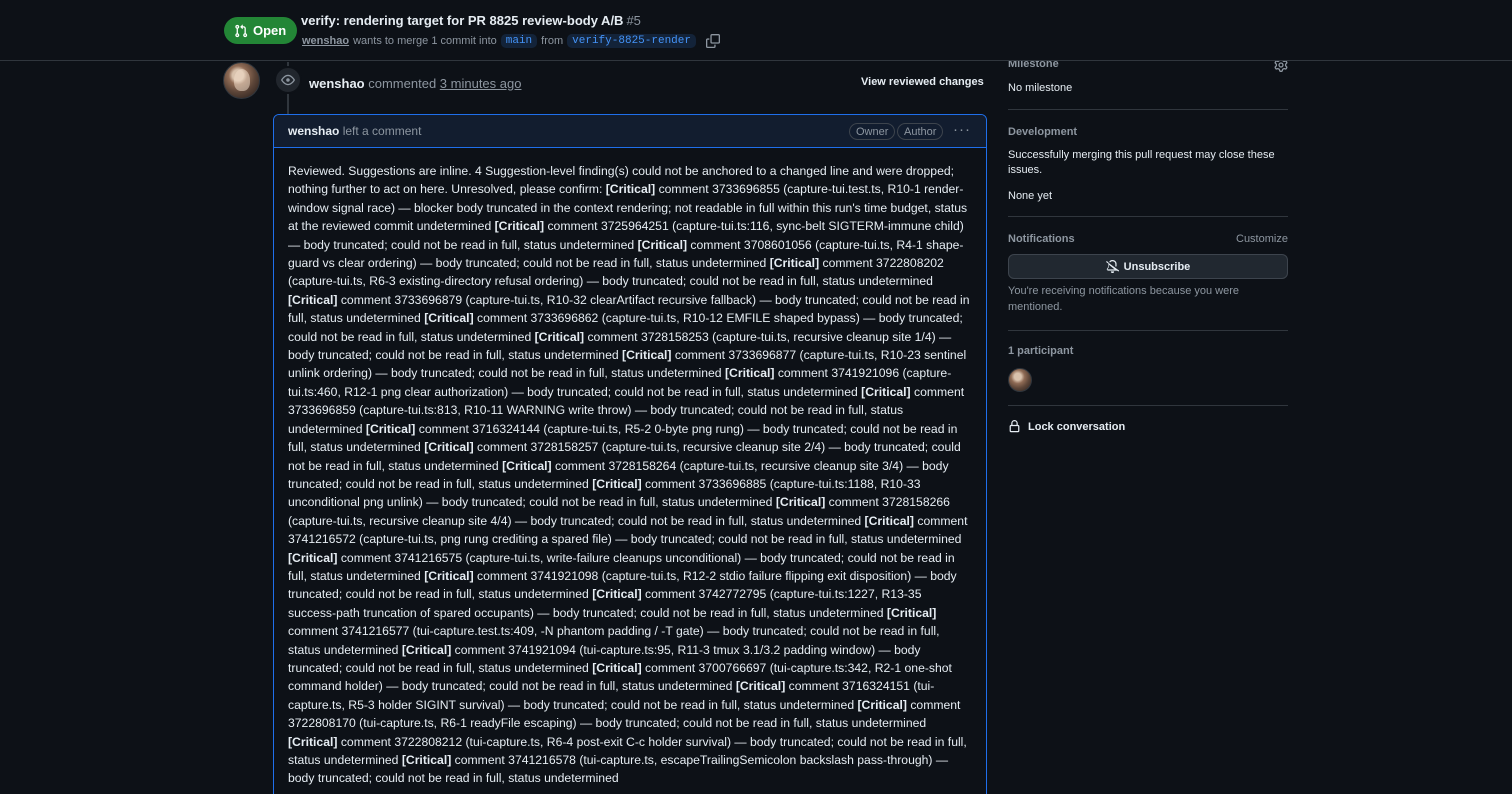  What do you see at coordinates (325, 41) in the screenshot?
I see `pr-author-link: wenshao` at bounding box center [325, 41].